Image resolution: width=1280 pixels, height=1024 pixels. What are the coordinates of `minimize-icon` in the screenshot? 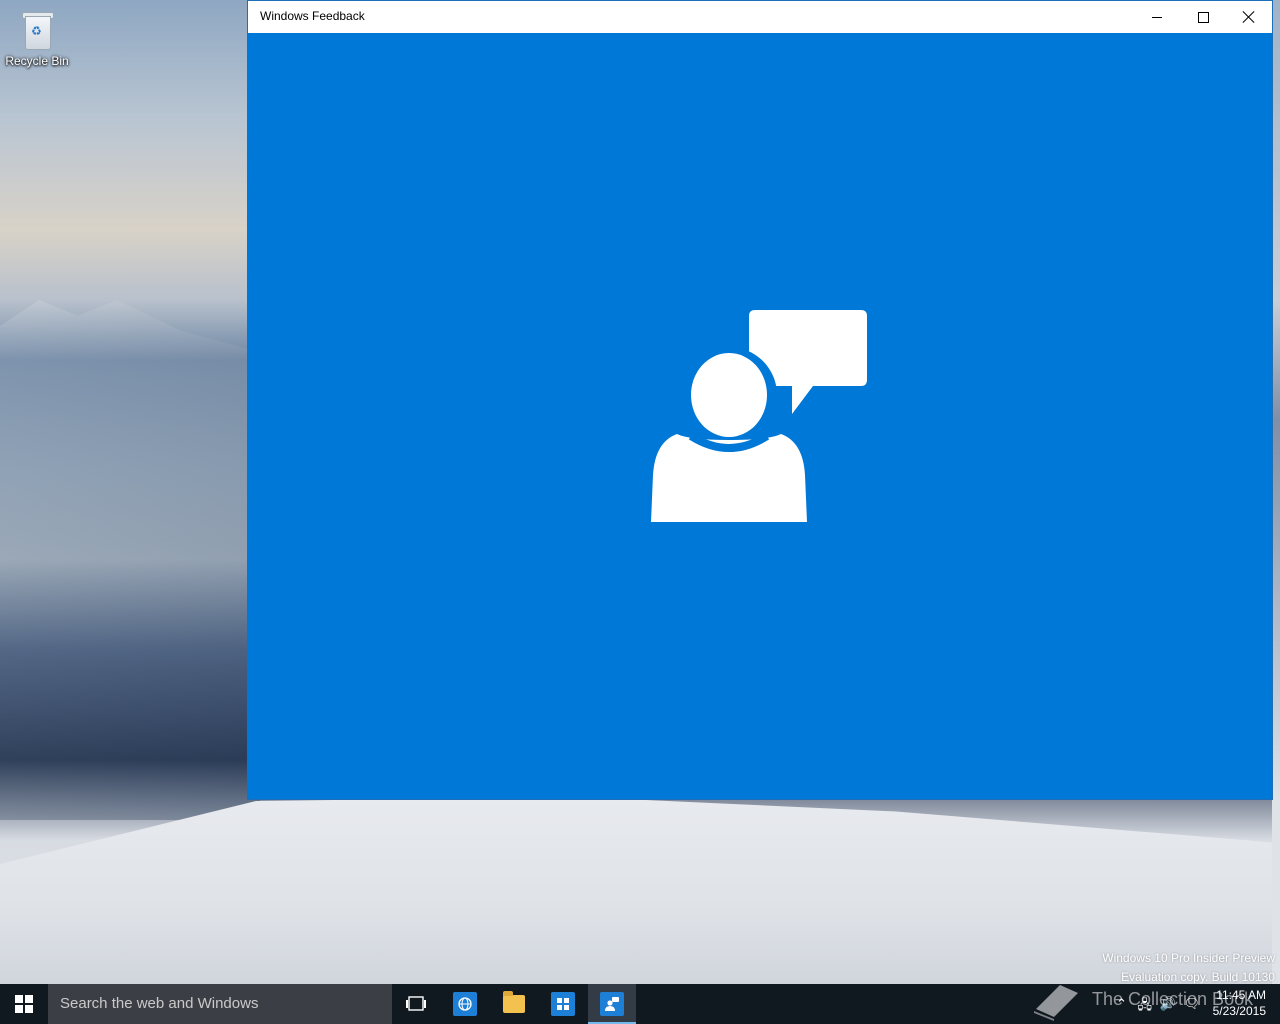 It's located at (1157, 17).